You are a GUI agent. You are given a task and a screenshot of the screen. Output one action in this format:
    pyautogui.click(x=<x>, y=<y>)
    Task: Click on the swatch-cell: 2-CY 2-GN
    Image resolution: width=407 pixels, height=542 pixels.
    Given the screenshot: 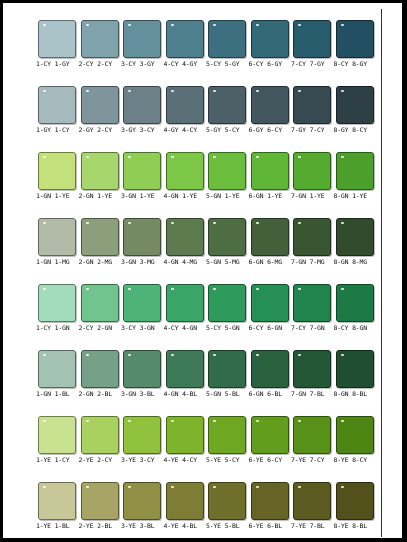 What is the action you would take?
    pyautogui.click(x=100, y=309)
    